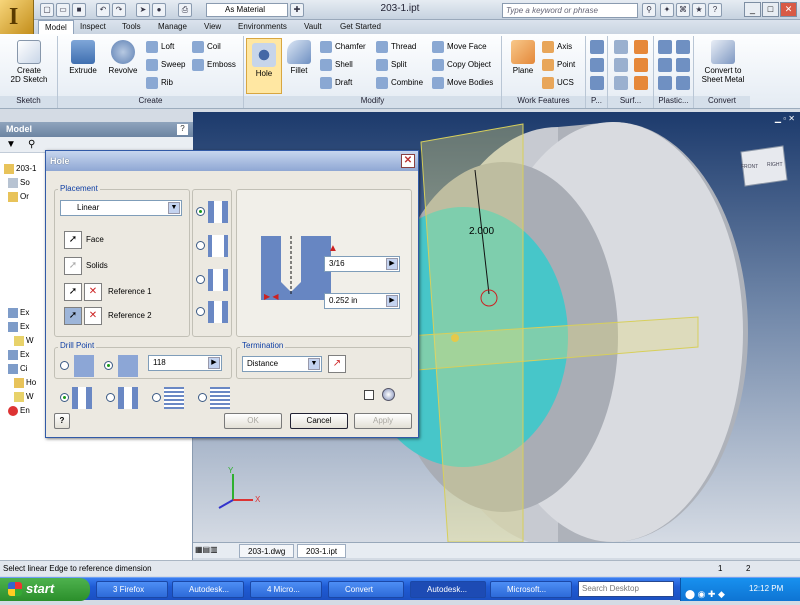 The image size is (800, 605). I want to click on split-button: Split, so click(391, 65).